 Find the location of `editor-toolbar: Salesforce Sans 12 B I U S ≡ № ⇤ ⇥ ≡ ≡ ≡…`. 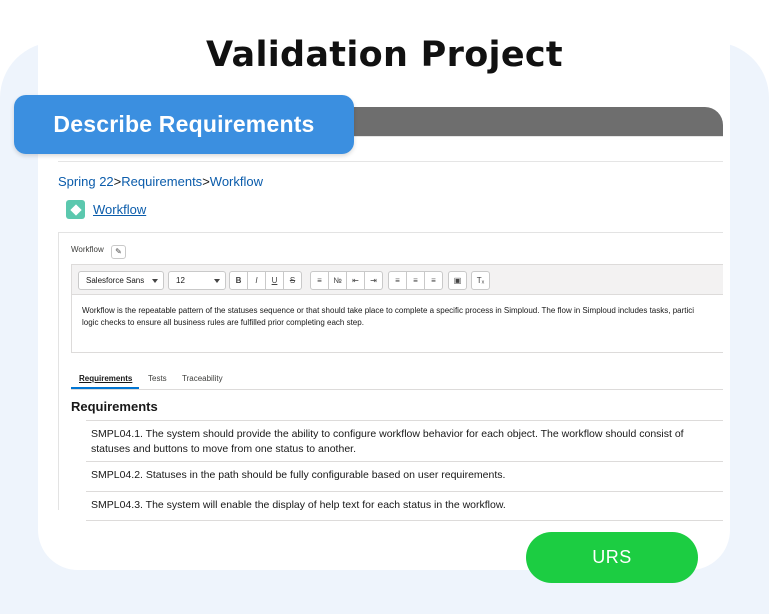

editor-toolbar: Salesforce Sans 12 B I U S ≡ № ⇤ ⇥ ≡ ≡ ≡… is located at coordinates (397, 280).